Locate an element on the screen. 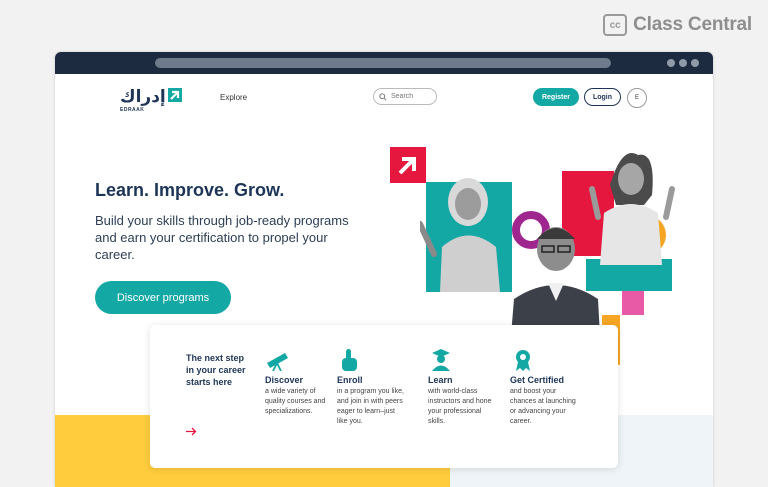  search-input is located at coordinates (411, 96).